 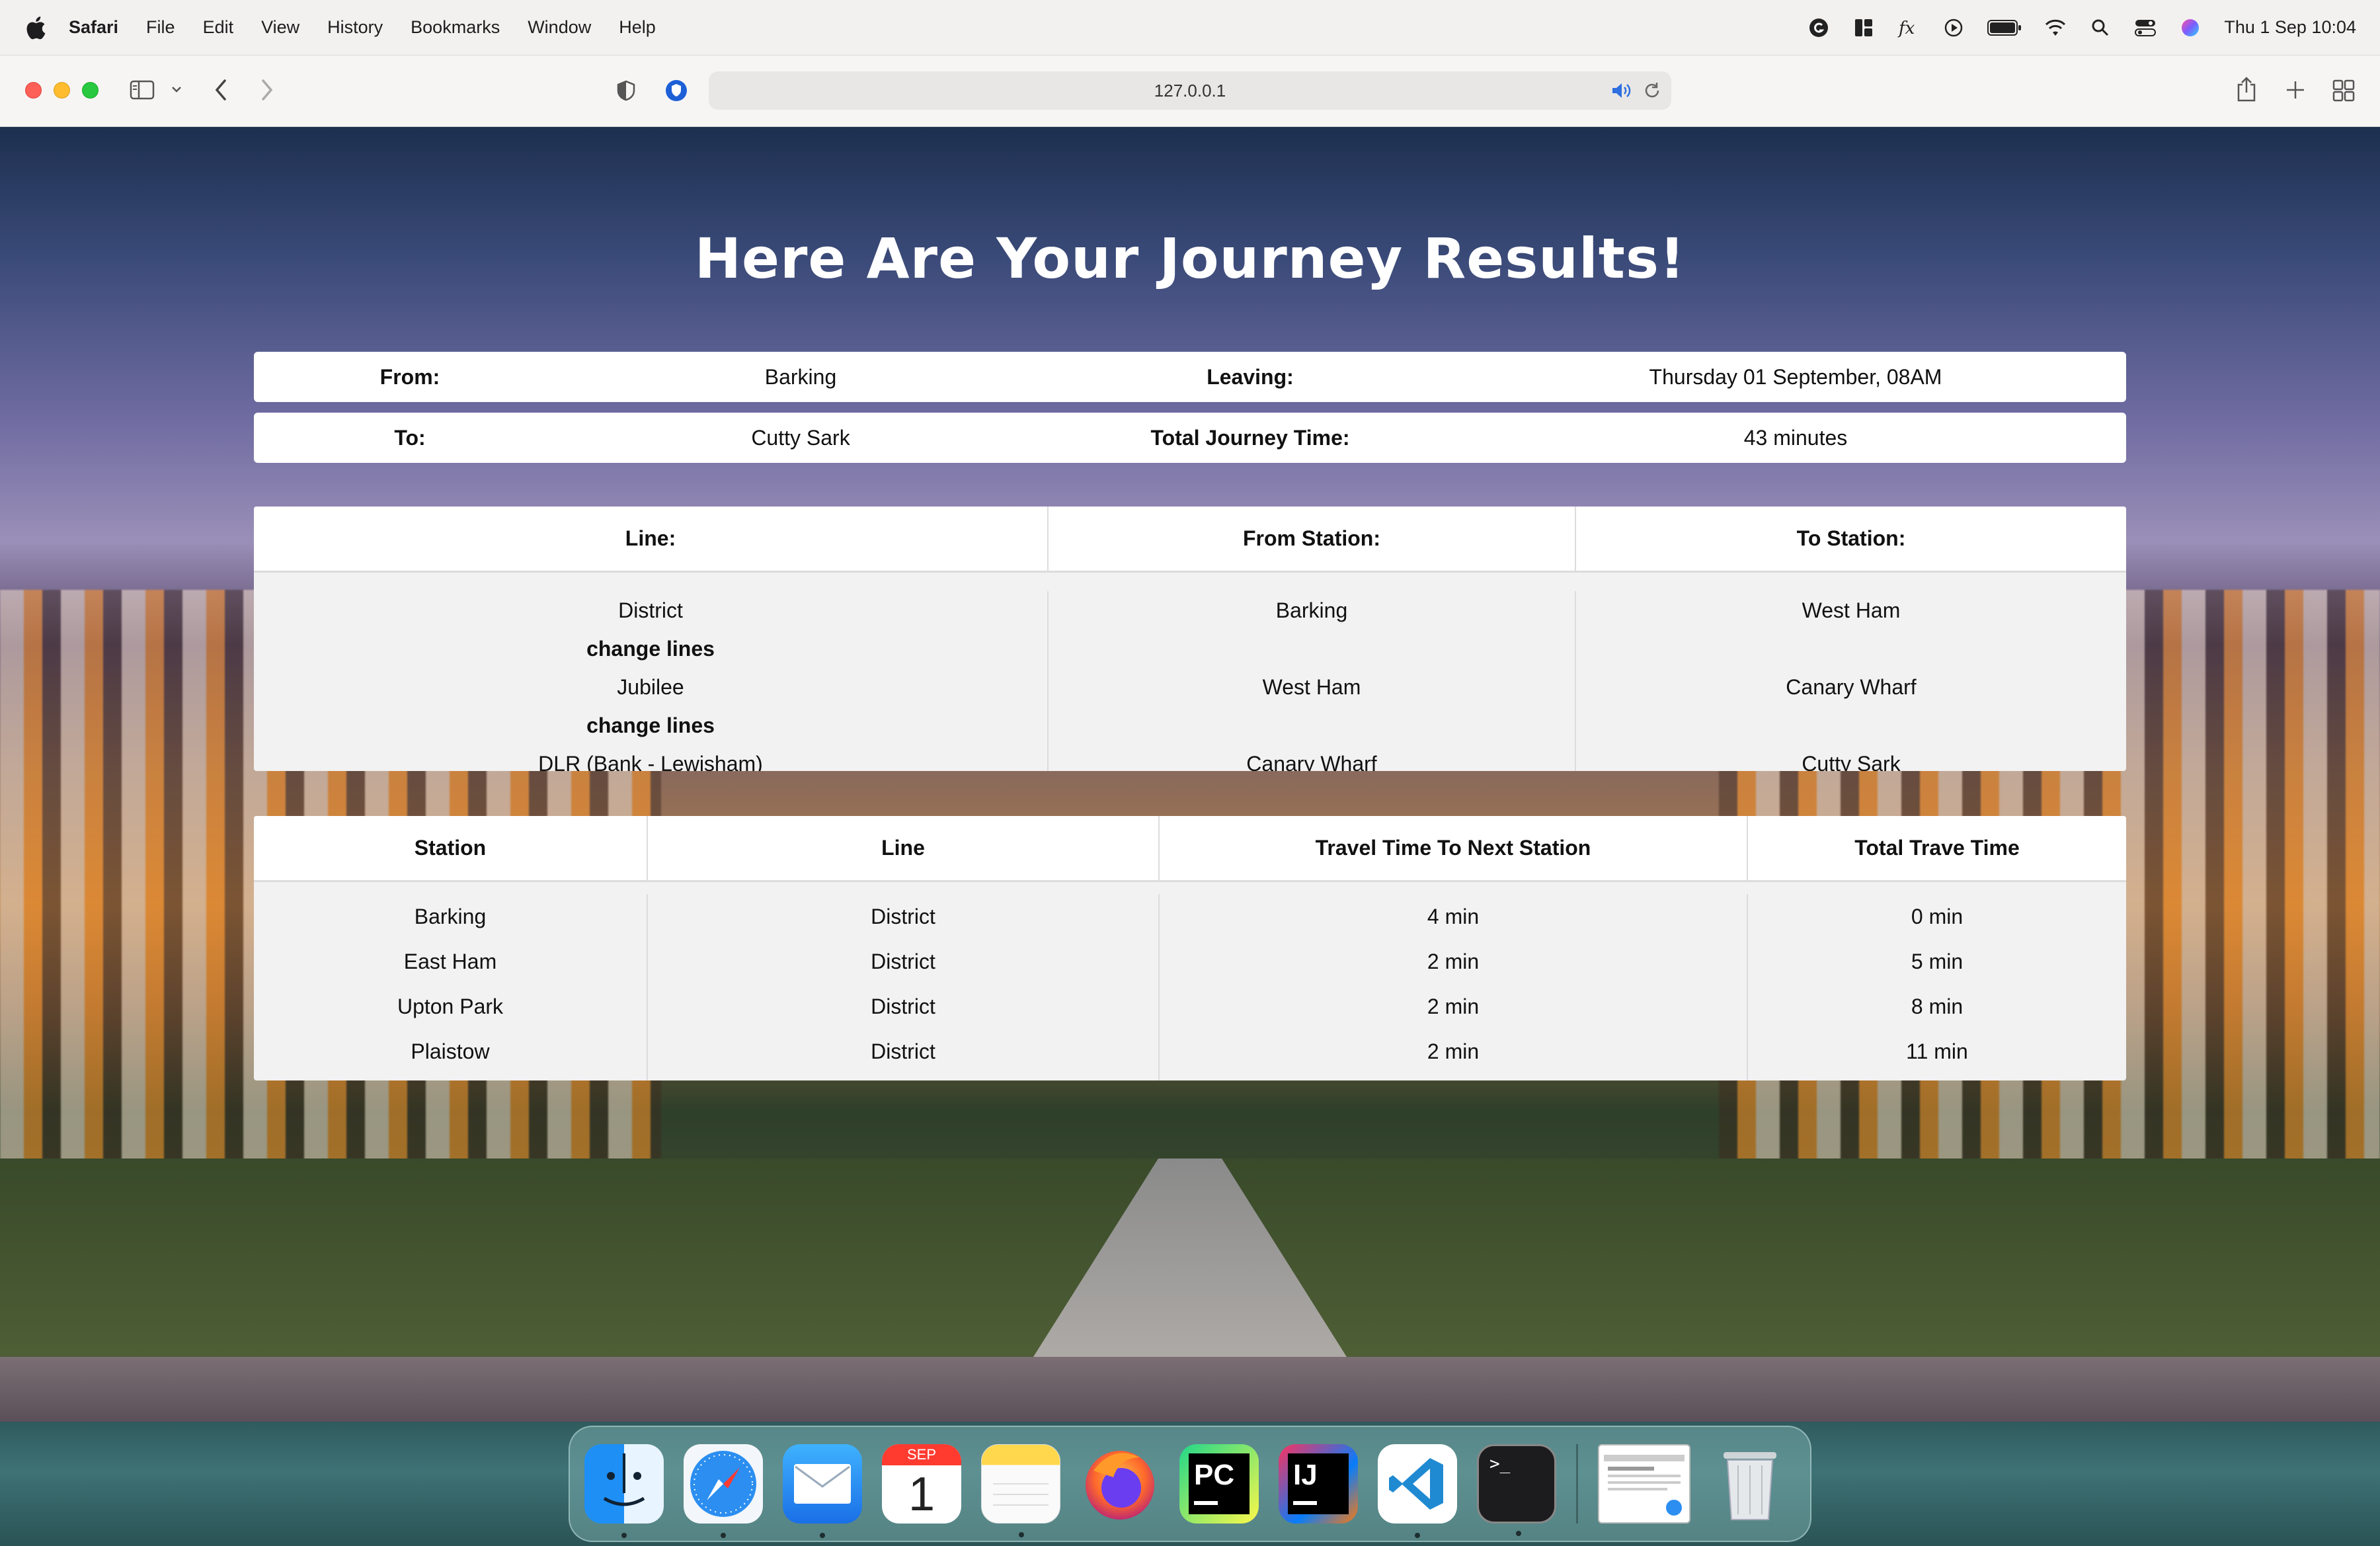 I want to click on terminal-icon: >_, so click(x=1516, y=1490).